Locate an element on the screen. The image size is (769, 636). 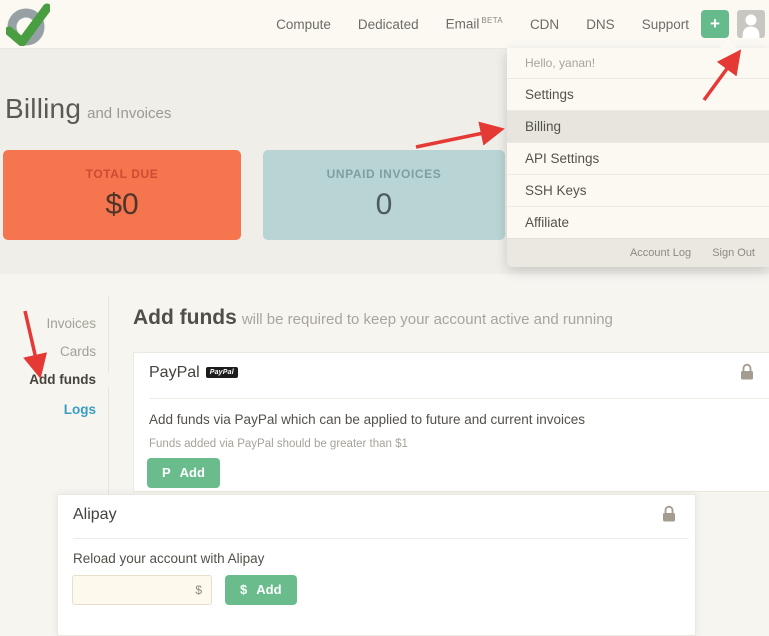
sidebar-item-add-funds: Add funds is located at coordinates (48, 379).